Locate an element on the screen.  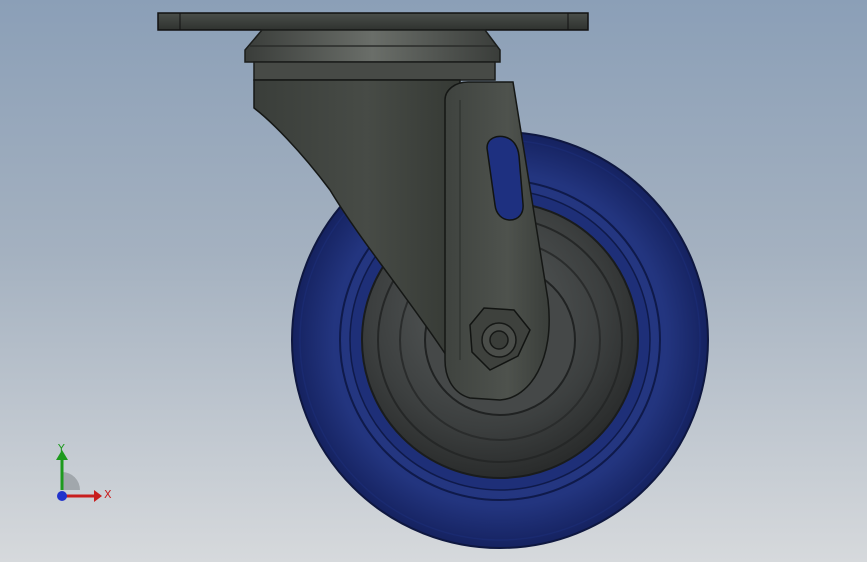
x-axis-label: X is located at coordinates (108, 494).